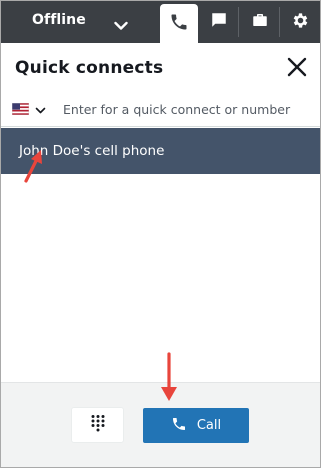 The width and height of the screenshot is (321, 468). I want to click on tab-chat, so click(219, 22).